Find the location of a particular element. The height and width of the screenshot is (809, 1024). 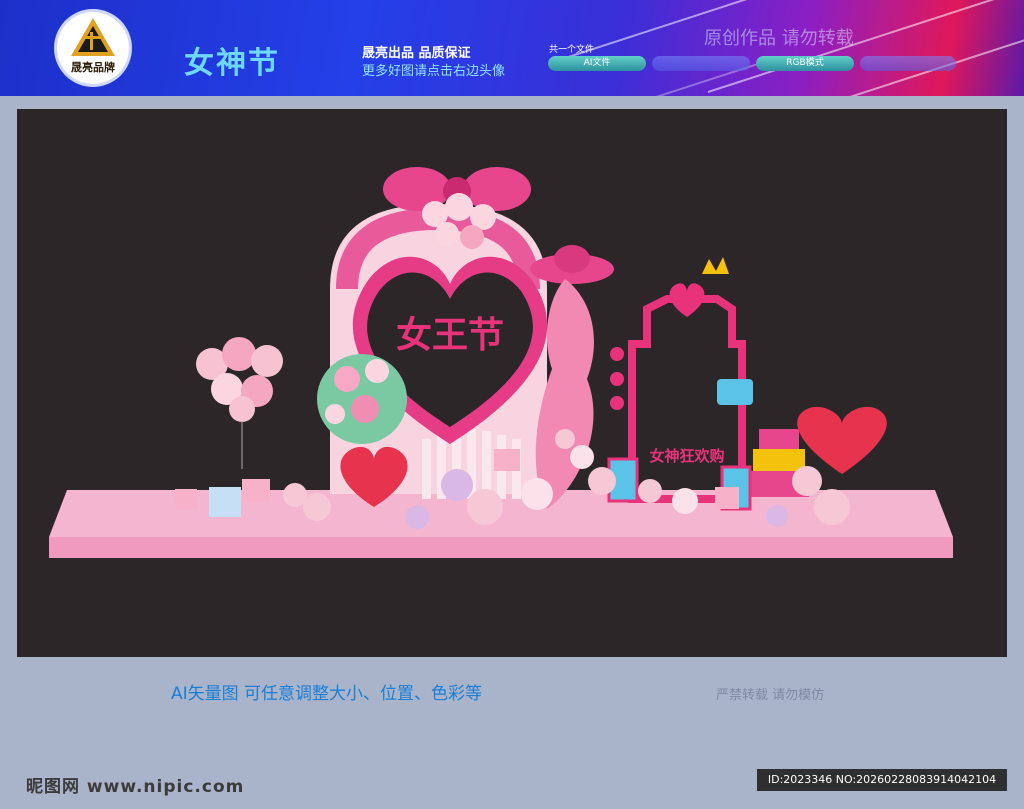

board-title: 女神狂欢购 is located at coordinates (686, 456).